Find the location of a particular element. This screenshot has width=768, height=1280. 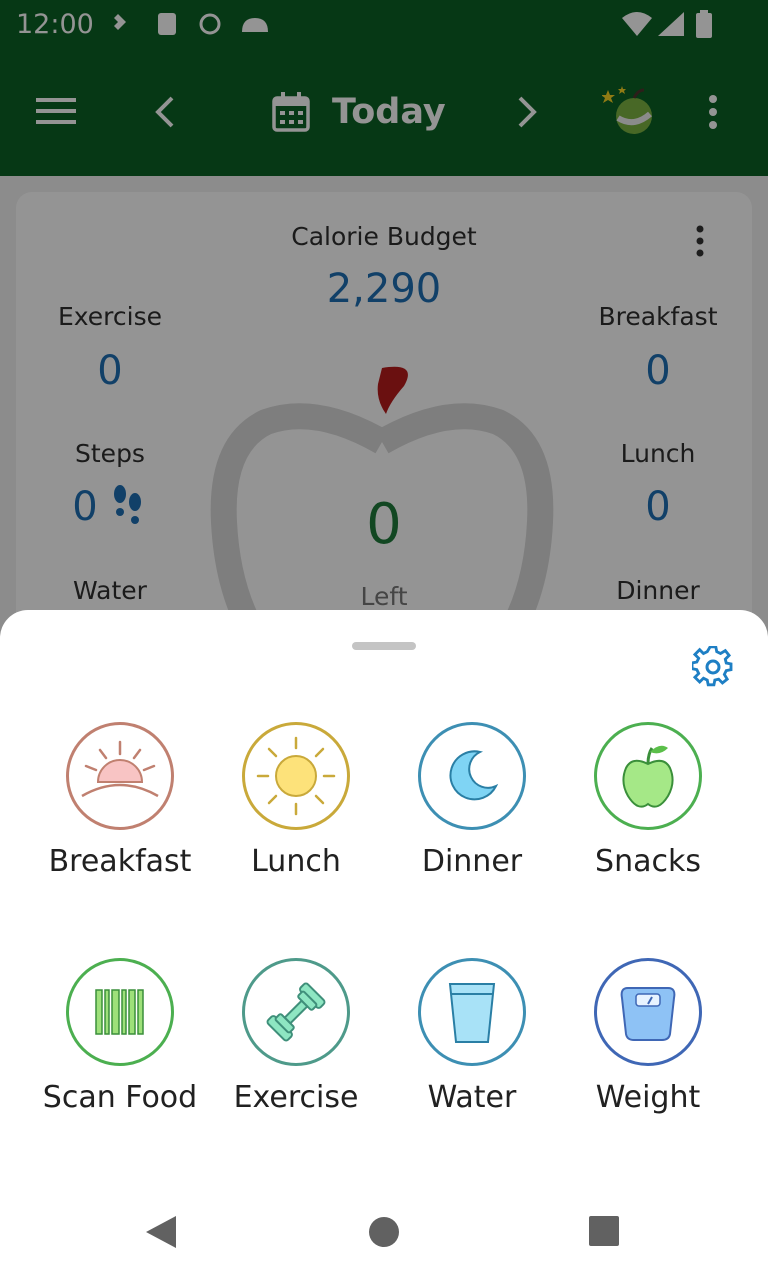

weight-icon-circle is located at coordinates (648, 1012).